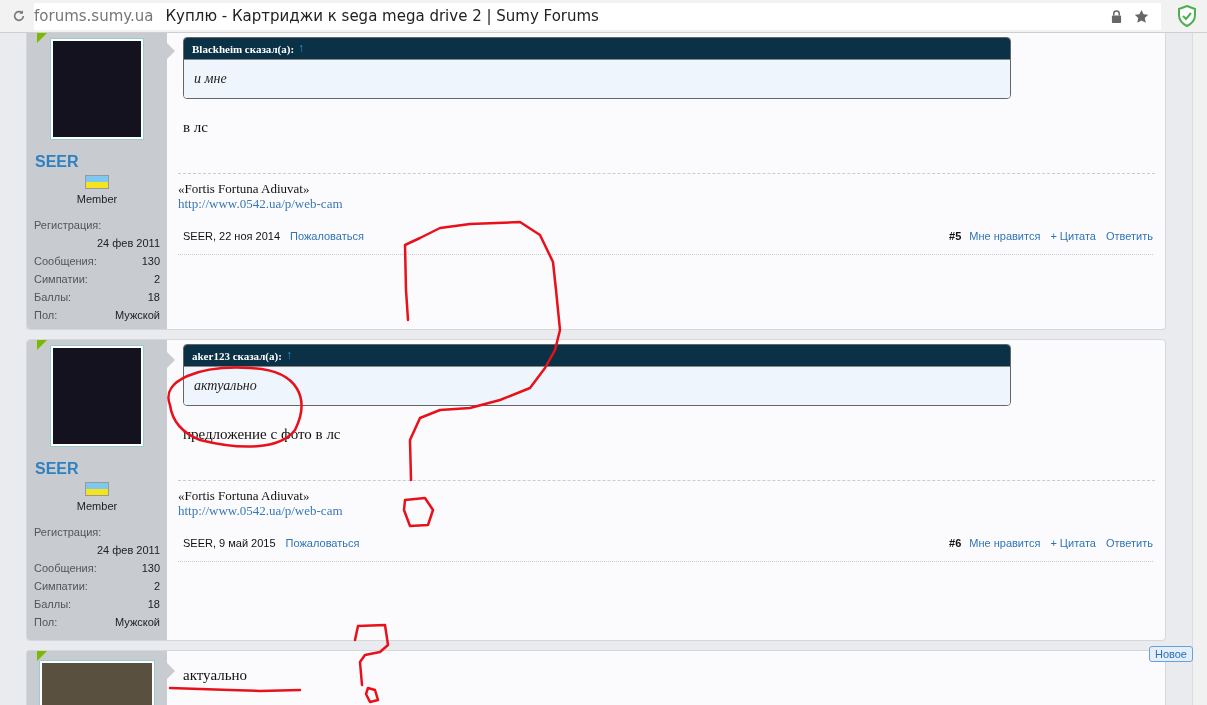 The width and height of the screenshot is (1207, 705). I want to click on address-bar: forums.sumy.ua Куплю - Картриджи к sega mega drive 2 | Sumy Forums, so click(597, 16).